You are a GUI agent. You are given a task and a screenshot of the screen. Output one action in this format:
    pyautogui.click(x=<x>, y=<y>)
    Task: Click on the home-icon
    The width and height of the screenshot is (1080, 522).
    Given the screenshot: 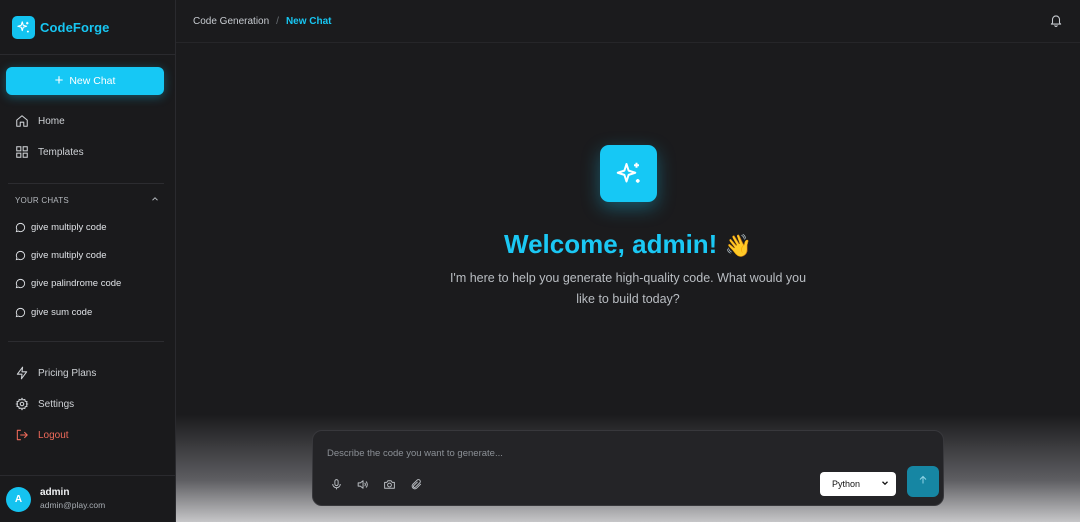 What is the action you would take?
    pyautogui.click(x=22, y=121)
    